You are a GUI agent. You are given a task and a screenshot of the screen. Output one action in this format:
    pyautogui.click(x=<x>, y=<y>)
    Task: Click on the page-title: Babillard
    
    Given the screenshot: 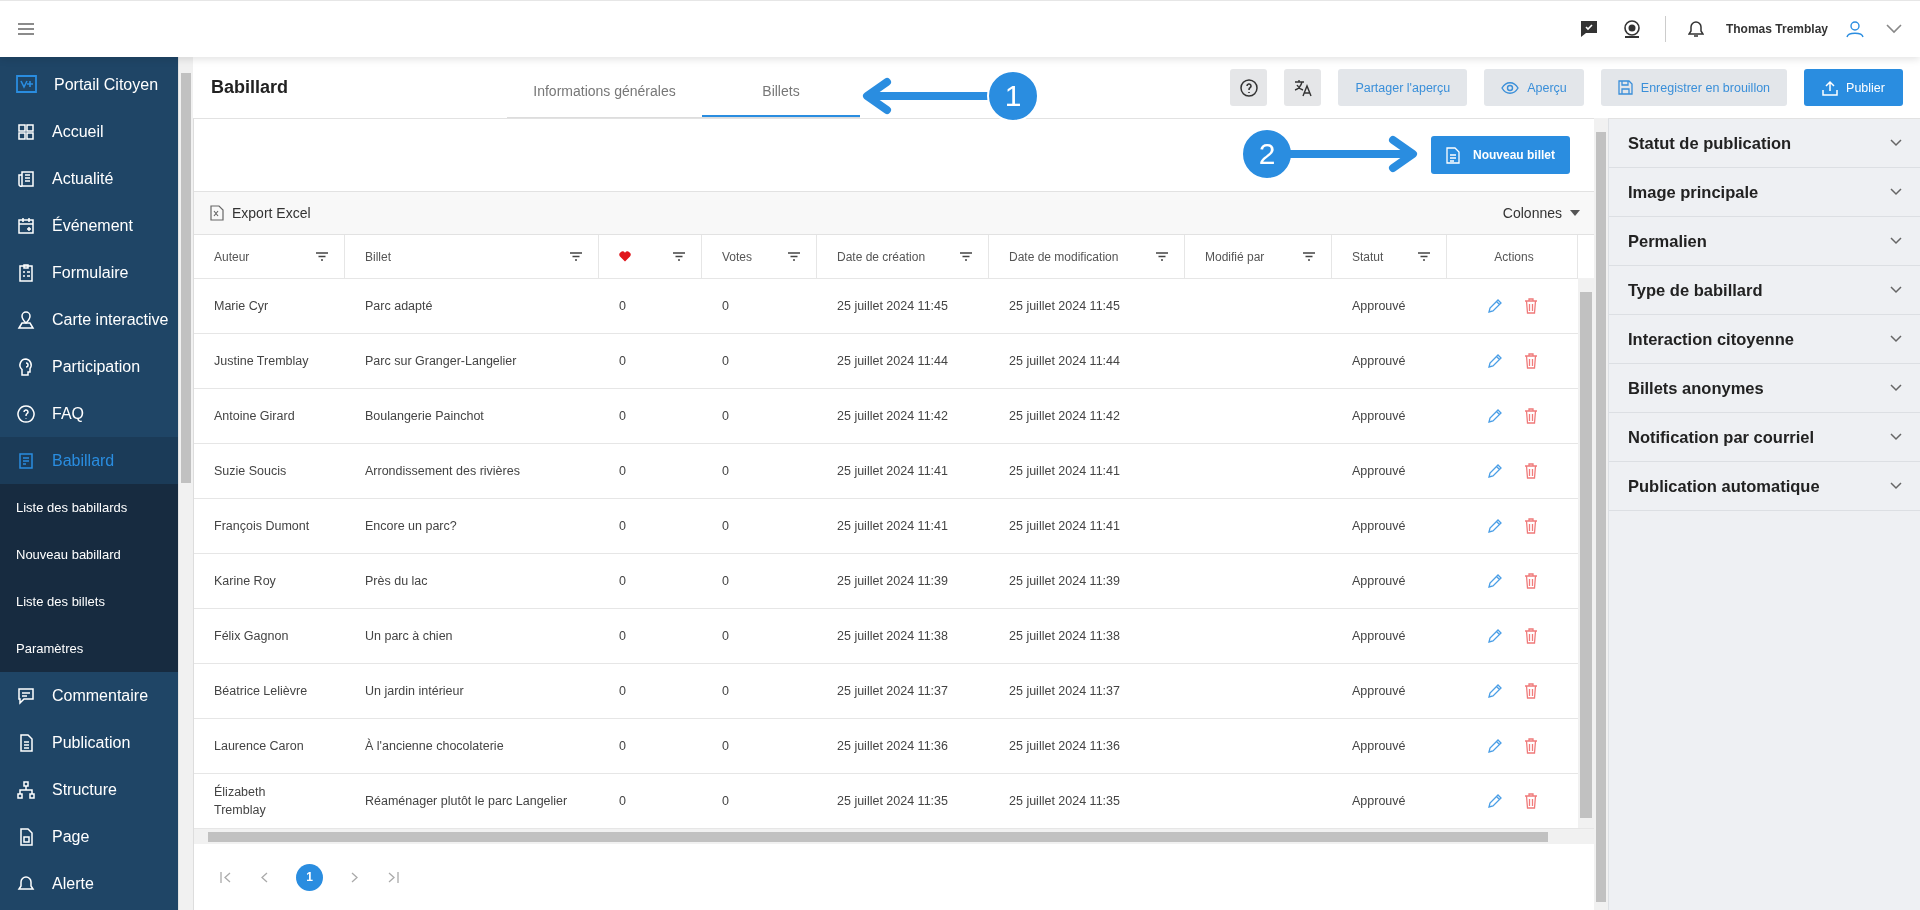 What is the action you would take?
    pyautogui.click(x=250, y=87)
    